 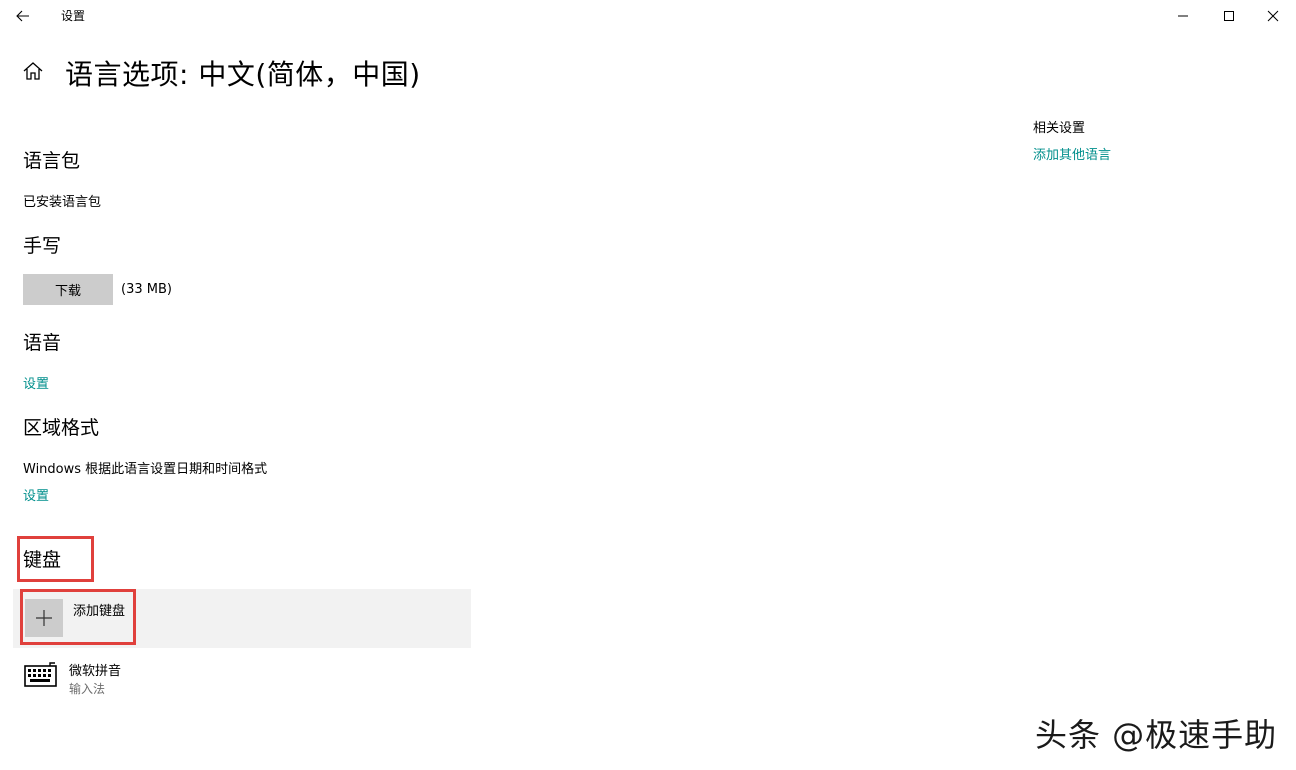 What do you see at coordinates (1072, 153) in the screenshot?
I see `add-other-language-link: 添加其他语言` at bounding box center [1072, 153].